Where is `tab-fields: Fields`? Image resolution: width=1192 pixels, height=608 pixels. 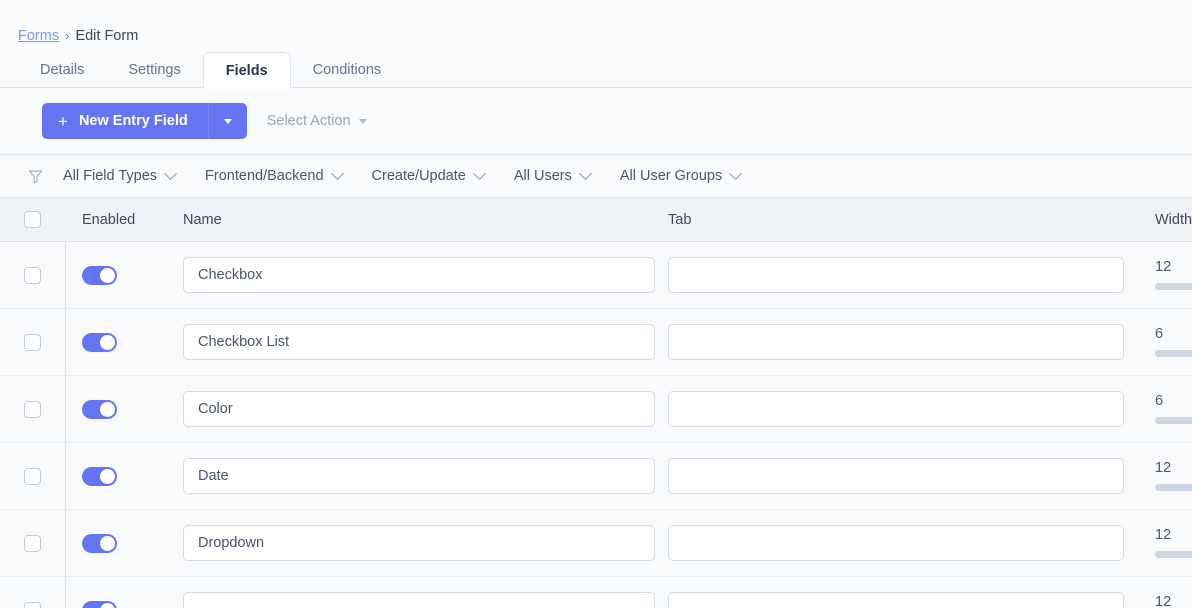
tab-fields: Fields is located at coordinates (246, 70).